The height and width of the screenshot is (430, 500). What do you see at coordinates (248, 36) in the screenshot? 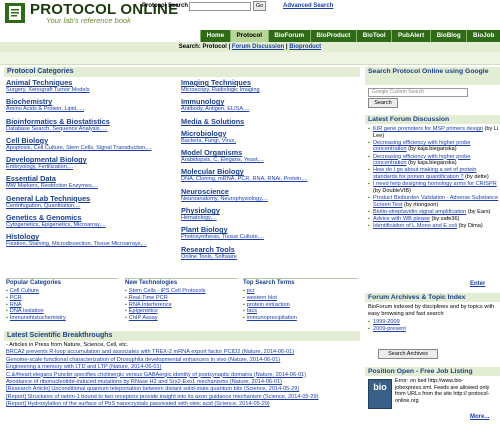
I see `nav-tab-protocol: Protocol` at bounding box center [248, 36].